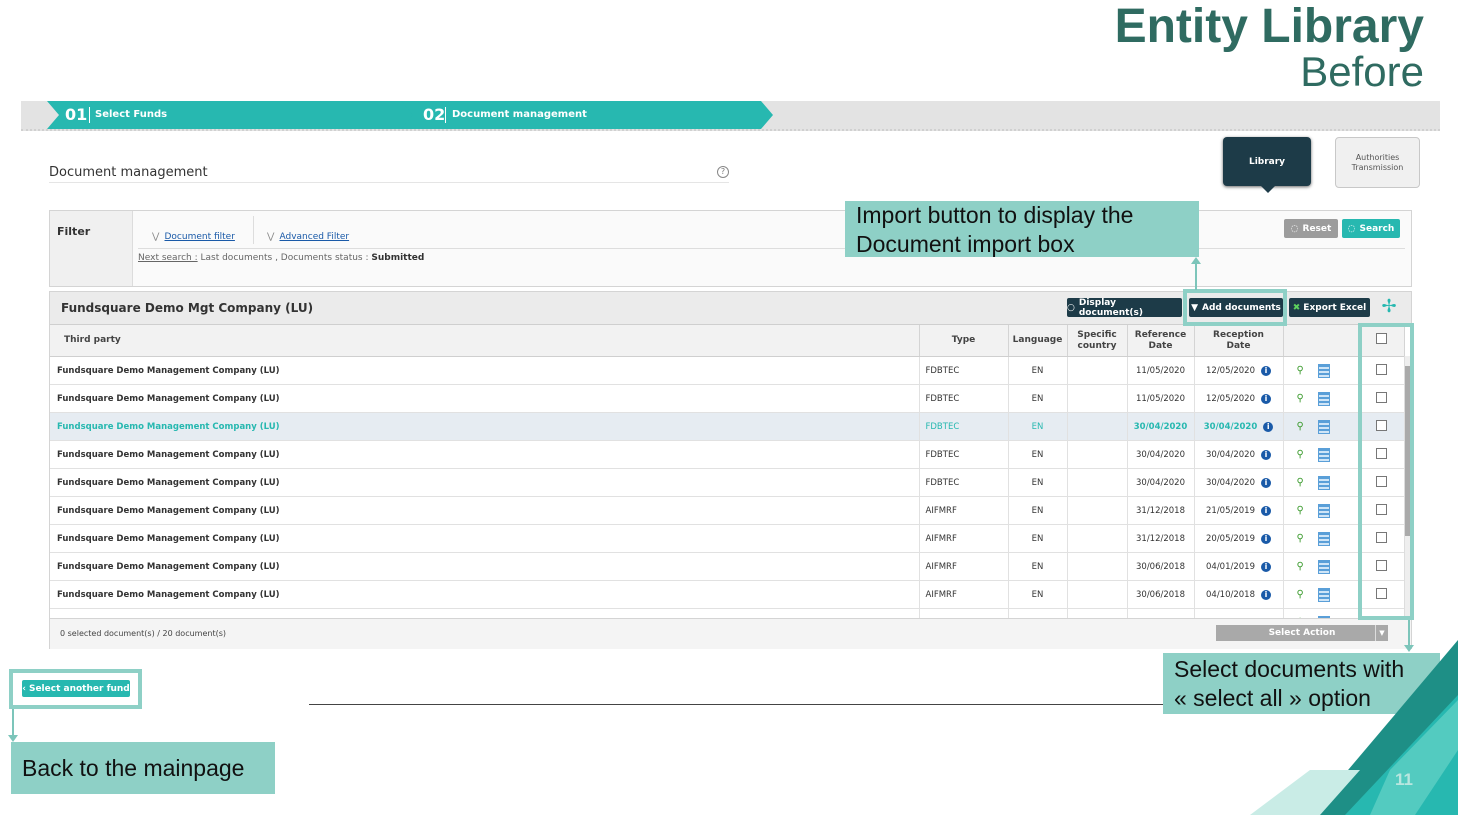 The height and width of the screenshot is (815, 1458). What do you see at coordinates (1239, 341) in the screenshot?
I see `col-reception-date: Reception Date` at bounding box center [1239, 341].